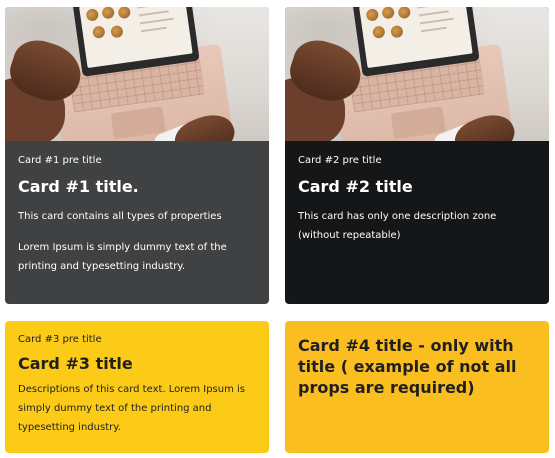  Describe the element at coordinates (340, 160) in the screenshot. I see `card-pretitle: Card #2 pre title` at that location.